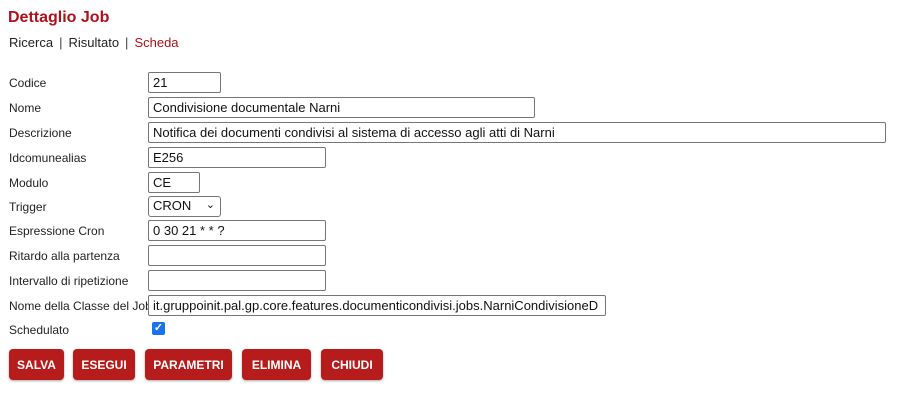 The height and width of the screenshot is (403, 901). What do you see at coordinates (449, 158) in the screenshot?
I see `idcomunealias-row: Idcomunealias` at bounding box center [449, 158].